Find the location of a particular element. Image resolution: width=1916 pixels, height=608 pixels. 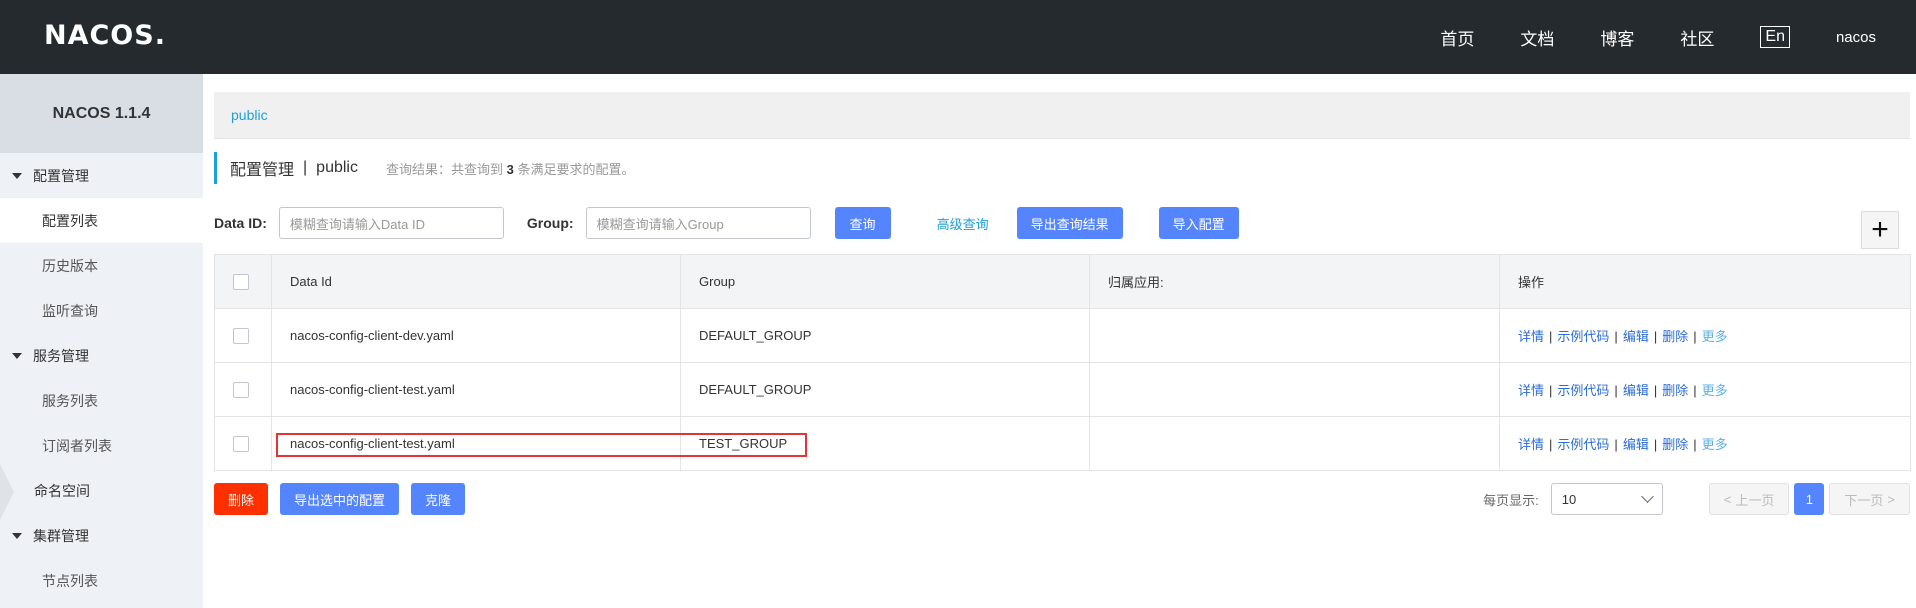

import-config-button: 导入配置 is located at coordinates (1198, 223).